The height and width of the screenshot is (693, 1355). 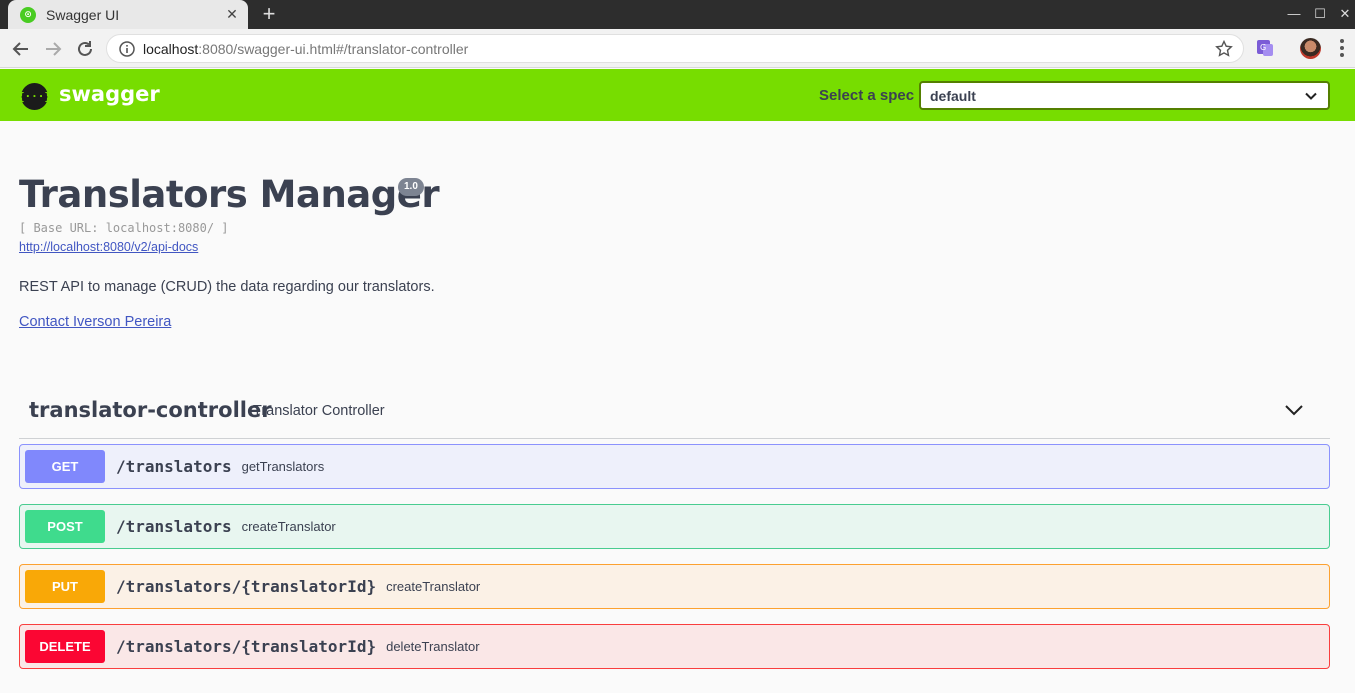 I want to click on operation-summary: getTranslators, so click(x=283, y=466).